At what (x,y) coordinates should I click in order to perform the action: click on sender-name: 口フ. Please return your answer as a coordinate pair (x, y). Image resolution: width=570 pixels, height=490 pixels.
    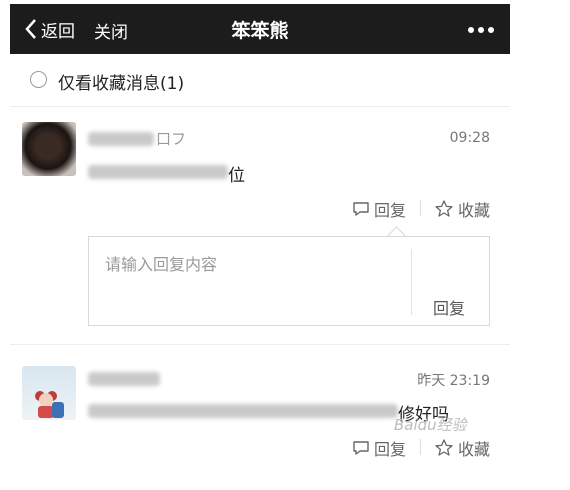
    Looking at the image, I should click on (171, 139).